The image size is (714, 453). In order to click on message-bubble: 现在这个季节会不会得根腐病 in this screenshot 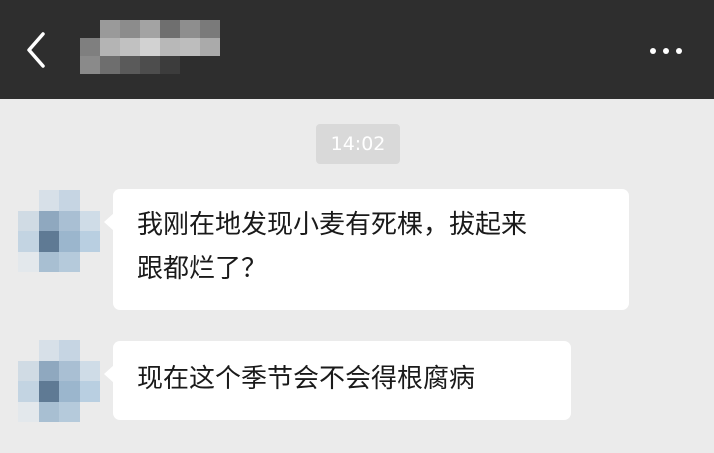, I will do `click(337, 380)`.